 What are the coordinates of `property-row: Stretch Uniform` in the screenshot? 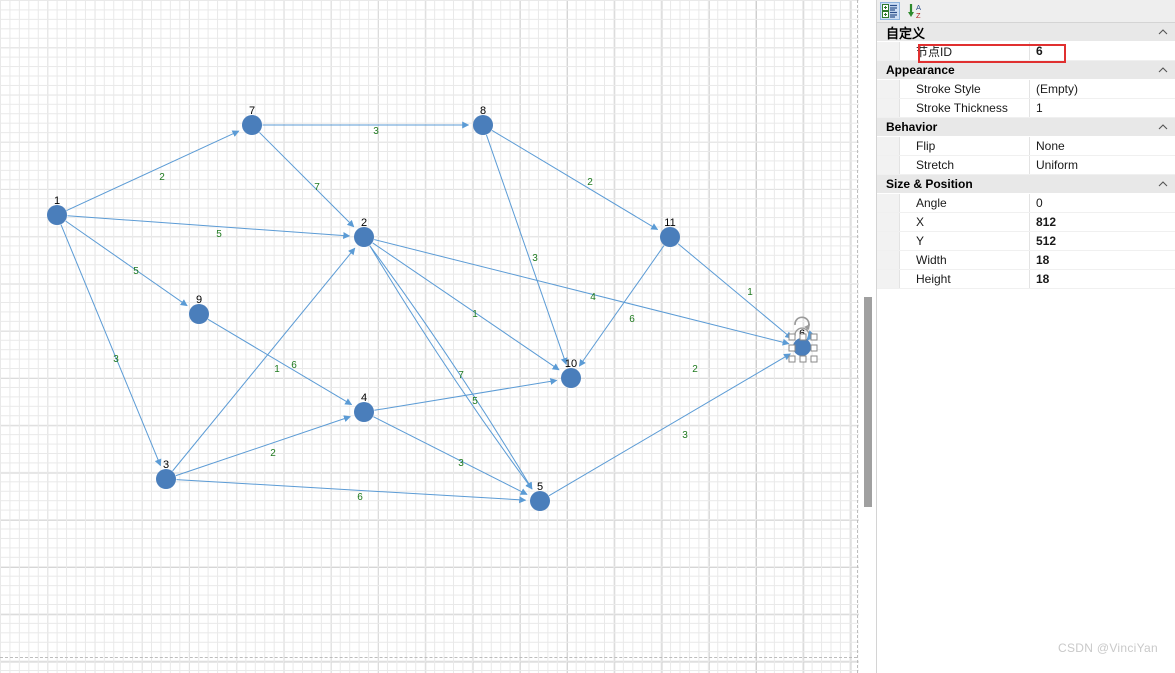 It's located at (1026, 165).